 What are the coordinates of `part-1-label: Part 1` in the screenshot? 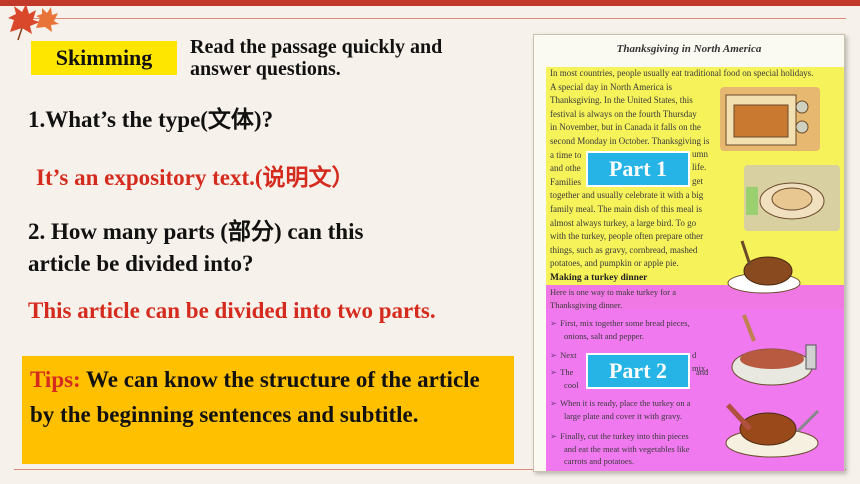 It's located at (638, 169).